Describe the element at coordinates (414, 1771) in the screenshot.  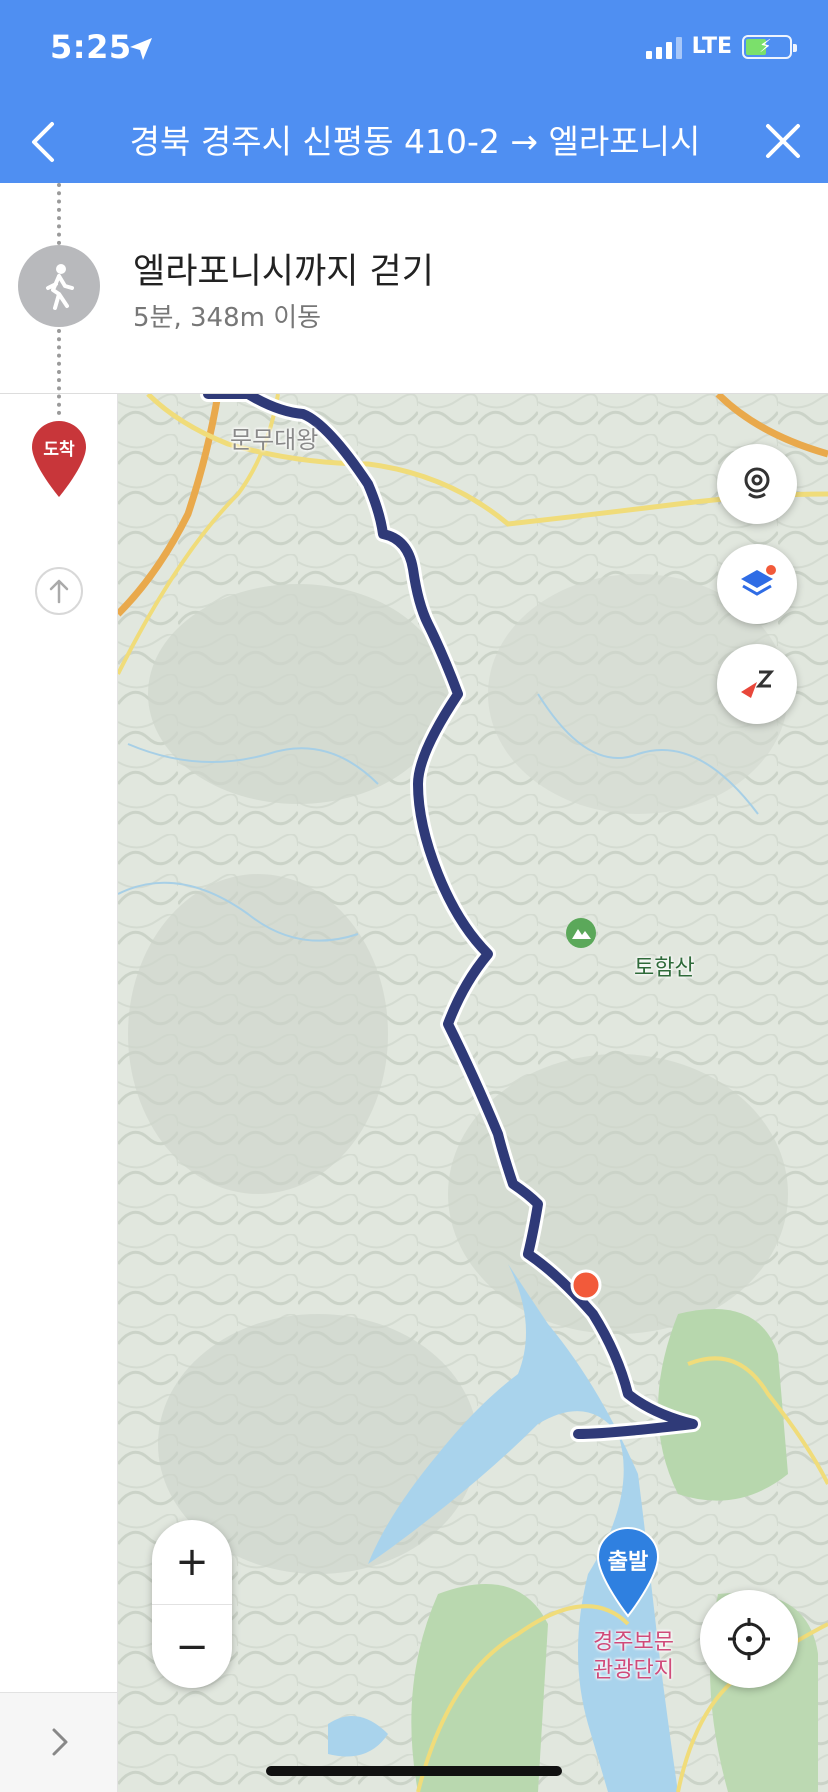
I see `home-indicator` at that location.